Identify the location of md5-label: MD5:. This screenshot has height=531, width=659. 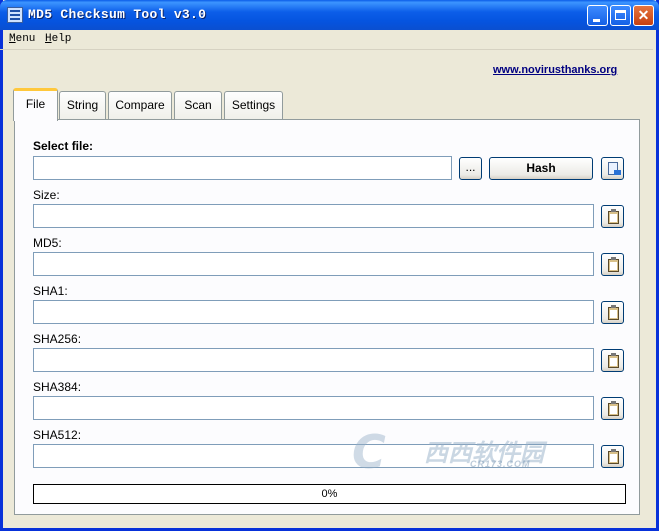
(47, 243).